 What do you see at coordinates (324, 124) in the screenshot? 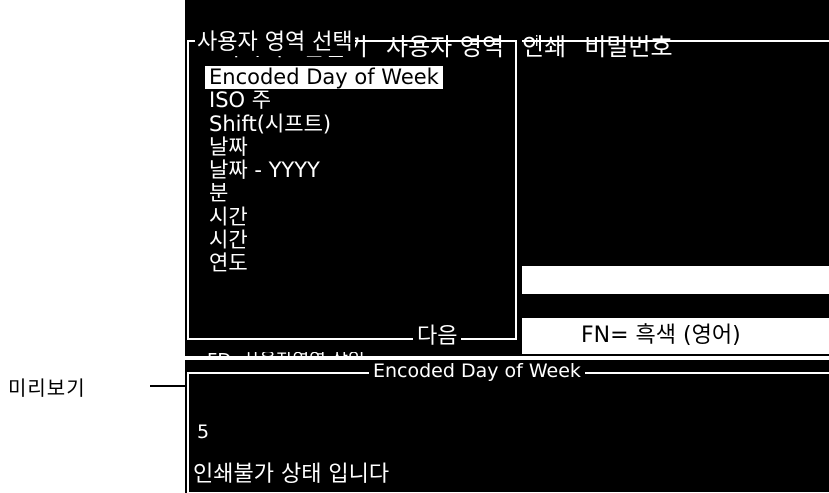
I see `dropdown-option: Shift(시프트)` at bounding box center [324, 124].